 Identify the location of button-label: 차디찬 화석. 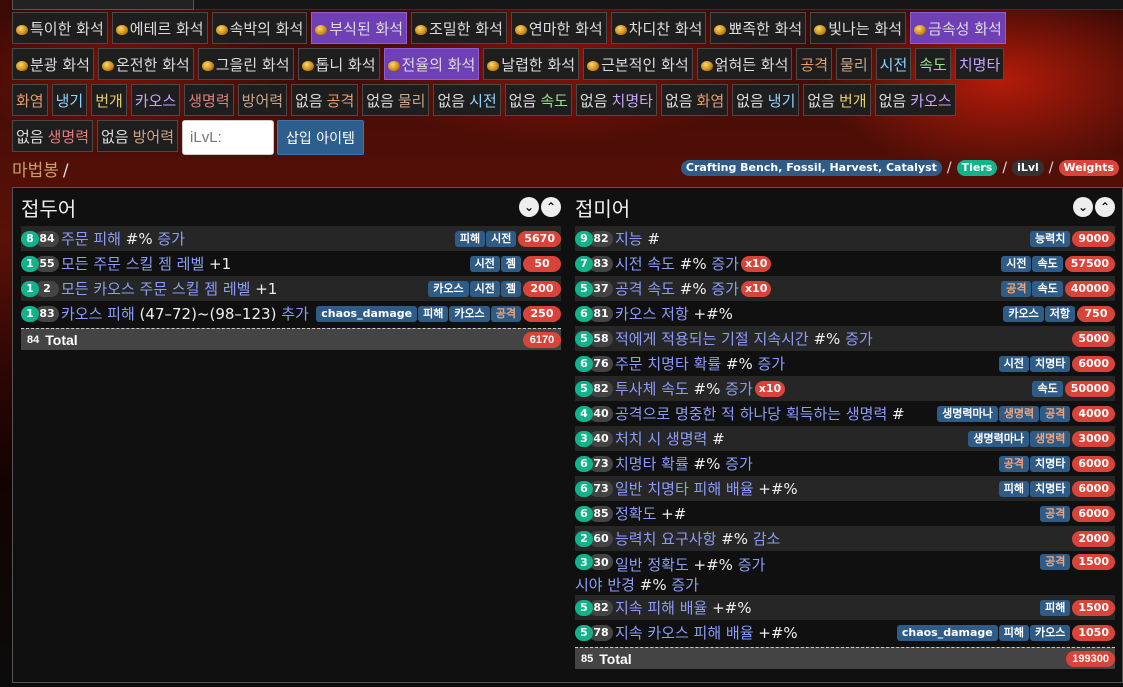
(665, 28).